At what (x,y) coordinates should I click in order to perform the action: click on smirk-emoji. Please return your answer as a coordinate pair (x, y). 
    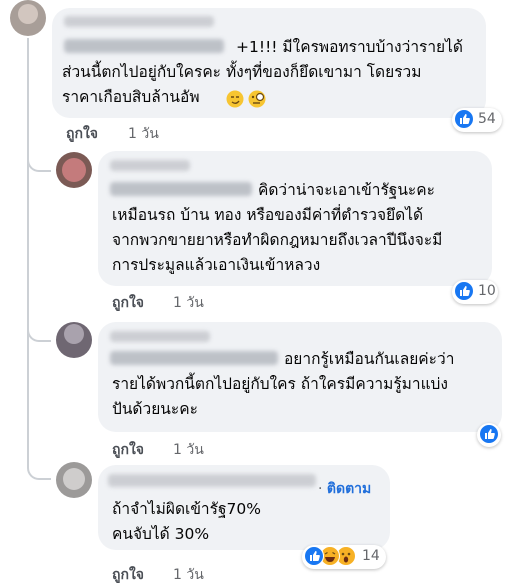
    Looking at the image, I should click on (235, 99).